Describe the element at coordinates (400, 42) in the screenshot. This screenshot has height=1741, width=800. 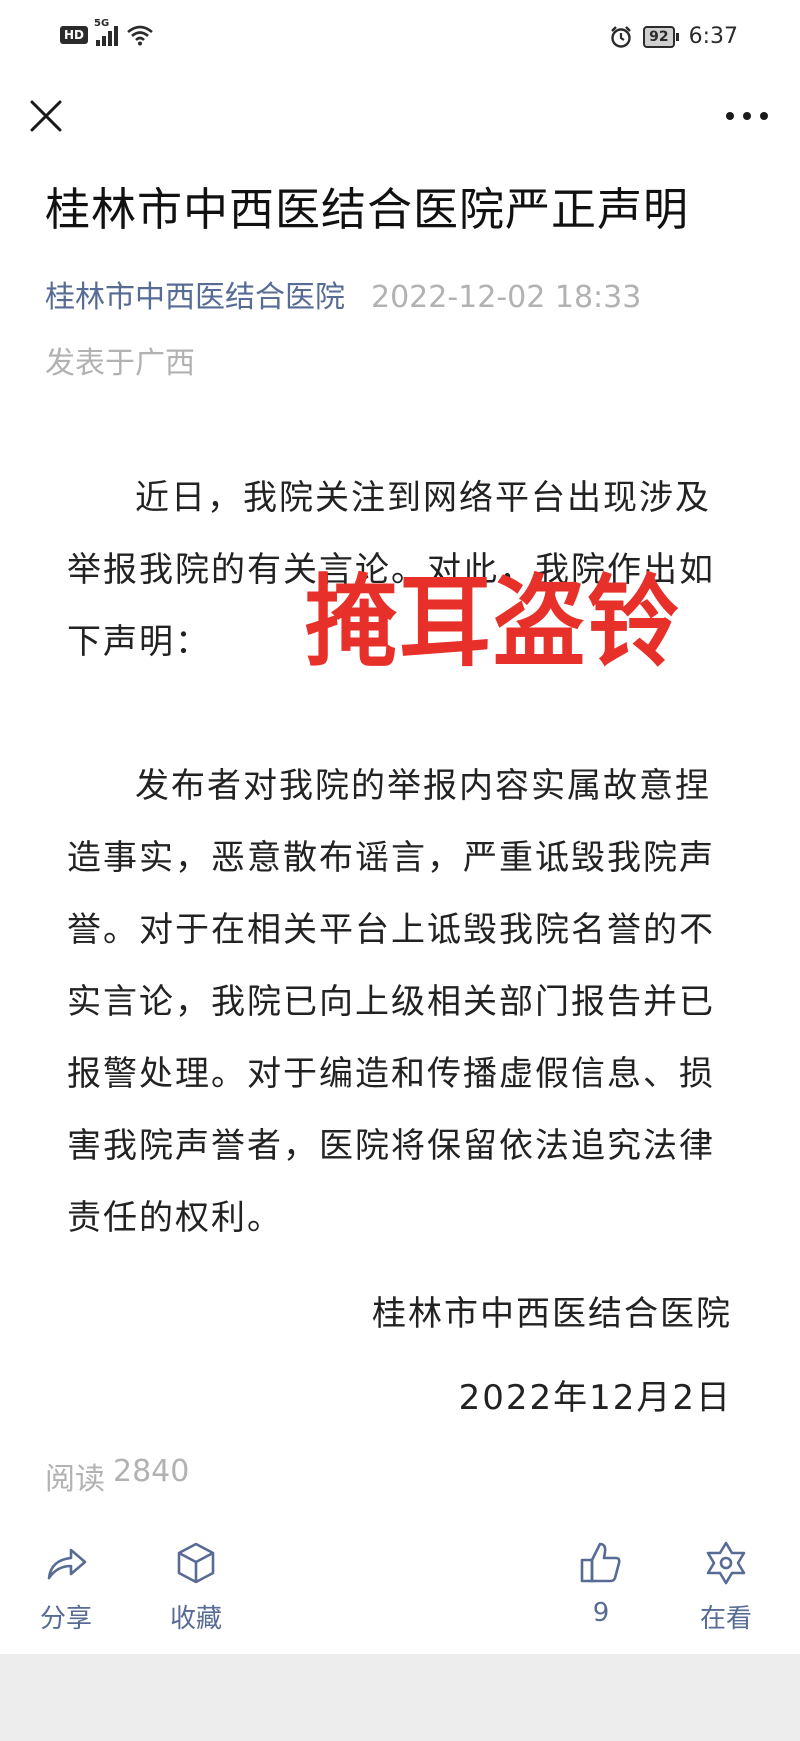
I see `status-bar: HD 5G 92 6:37` at that location.